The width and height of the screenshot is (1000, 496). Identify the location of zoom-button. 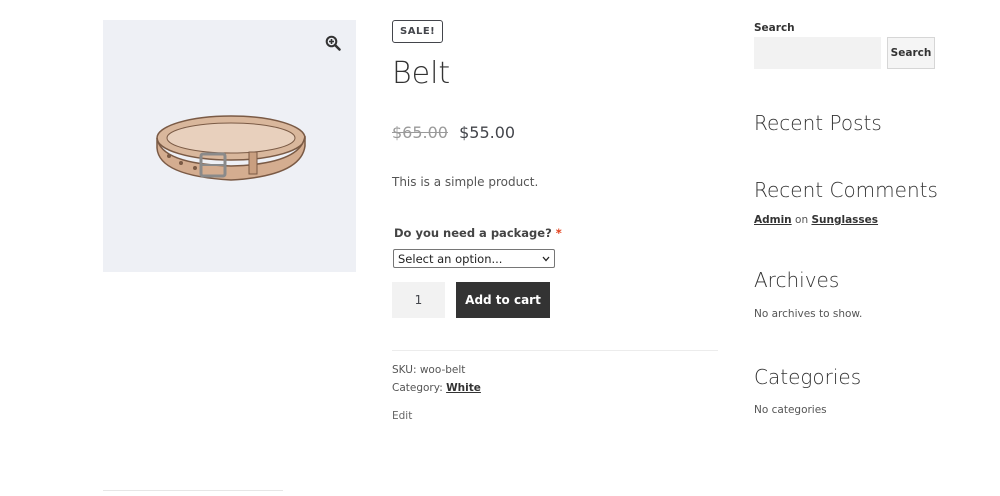
(333, 43).